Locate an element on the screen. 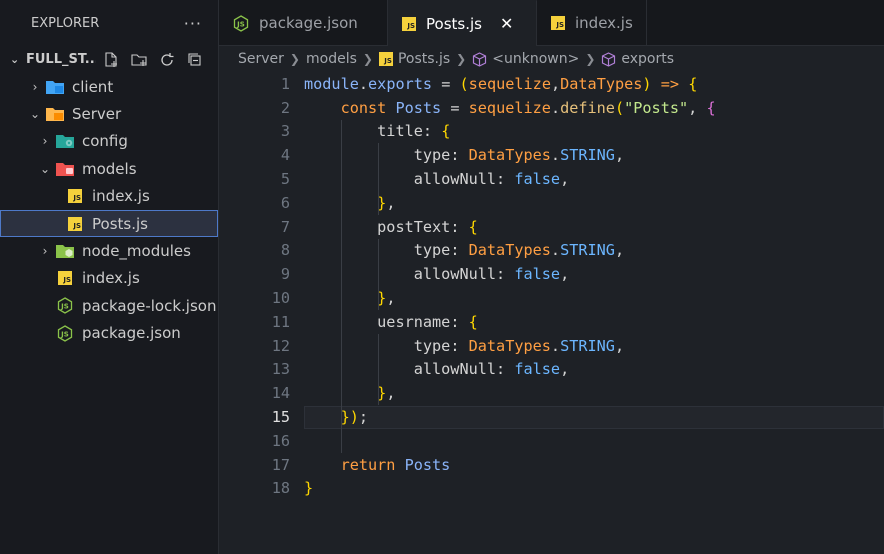 The image size is (884, 554). code-text: title: { is located at coordinates (414, 131).